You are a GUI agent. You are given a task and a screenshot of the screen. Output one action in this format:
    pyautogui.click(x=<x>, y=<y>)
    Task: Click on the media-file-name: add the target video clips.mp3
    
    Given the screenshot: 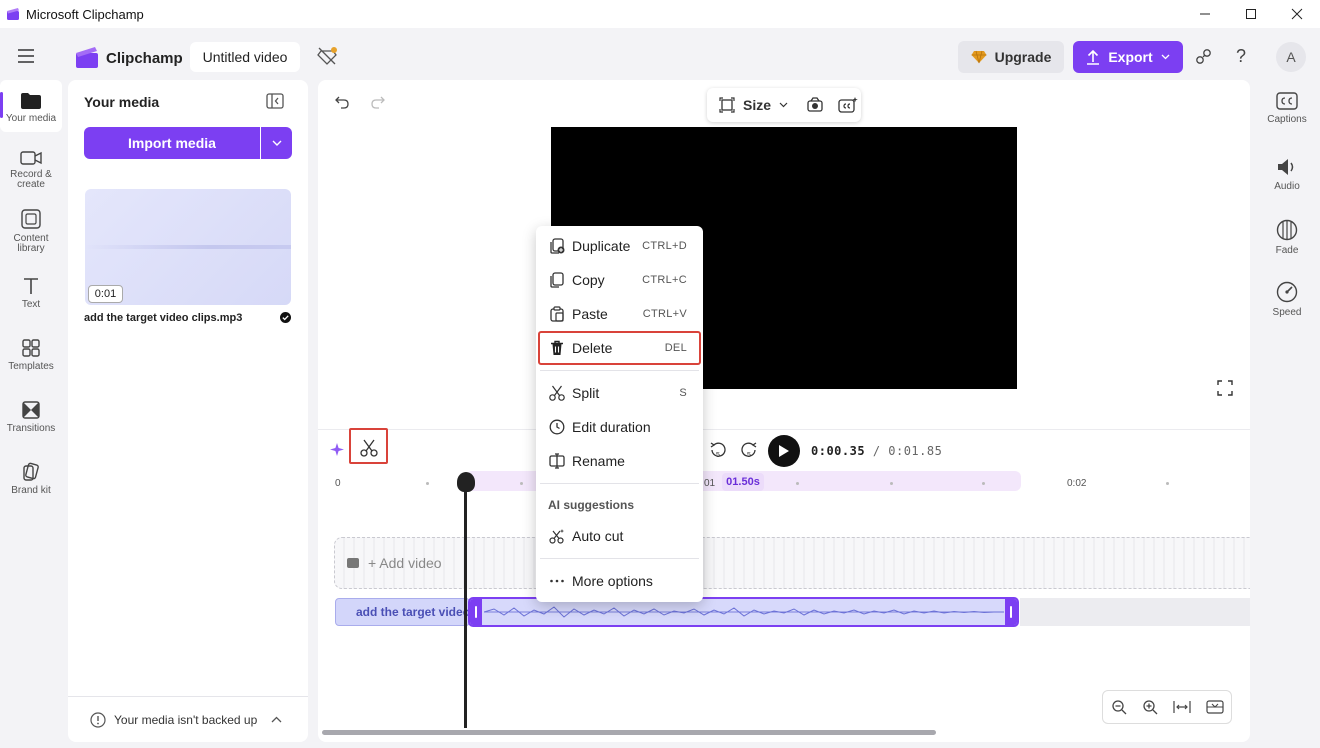 What is the action you would take?
    pyautogui.click(x=163, y=318)
    